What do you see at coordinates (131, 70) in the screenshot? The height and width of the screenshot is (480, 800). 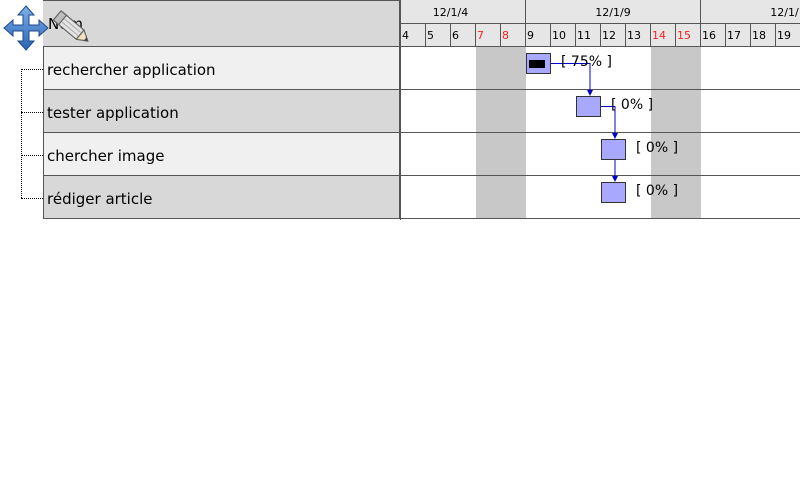 I see `task-name: rechercher application` at bounding box center [131, 70].